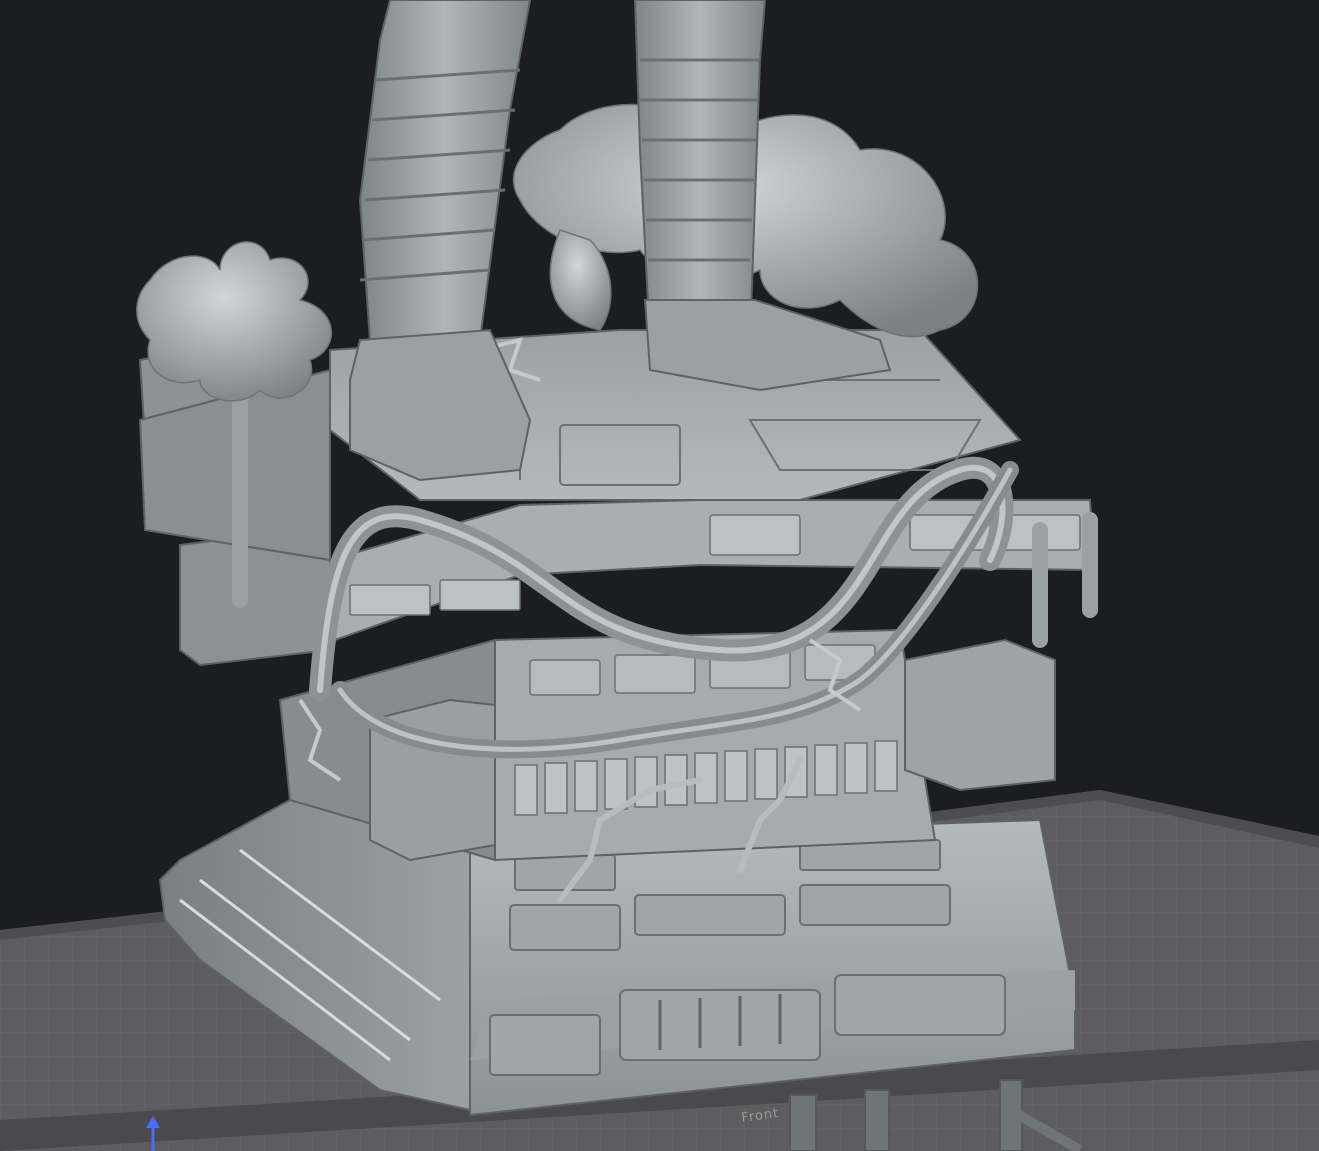  I want to click on left-leg, so click(445, 170).